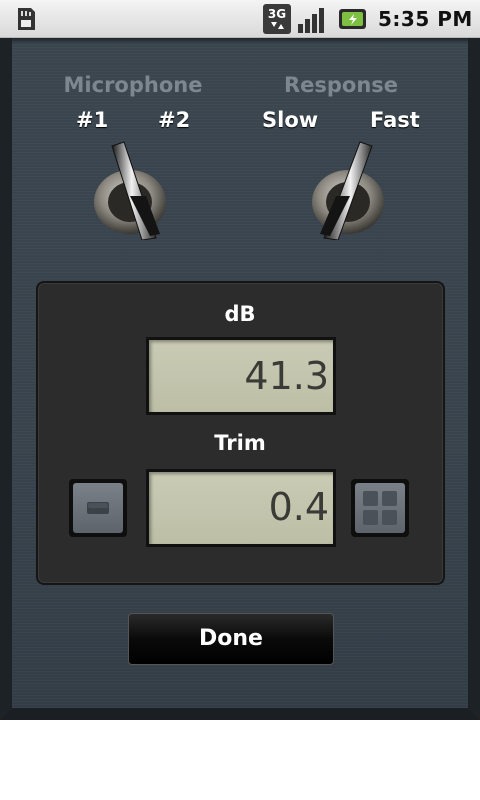 The width and height of the screenshot is (480, 800). I want to click on response-option-slow: Slow, so click(290, 120).